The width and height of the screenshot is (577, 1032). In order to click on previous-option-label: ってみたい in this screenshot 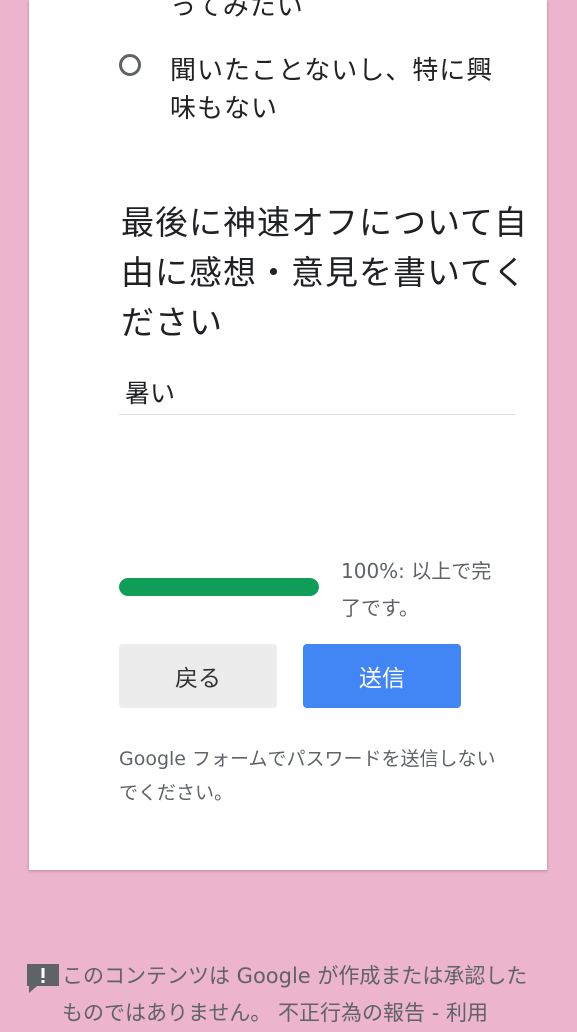, I will do `click(237, 11)`.